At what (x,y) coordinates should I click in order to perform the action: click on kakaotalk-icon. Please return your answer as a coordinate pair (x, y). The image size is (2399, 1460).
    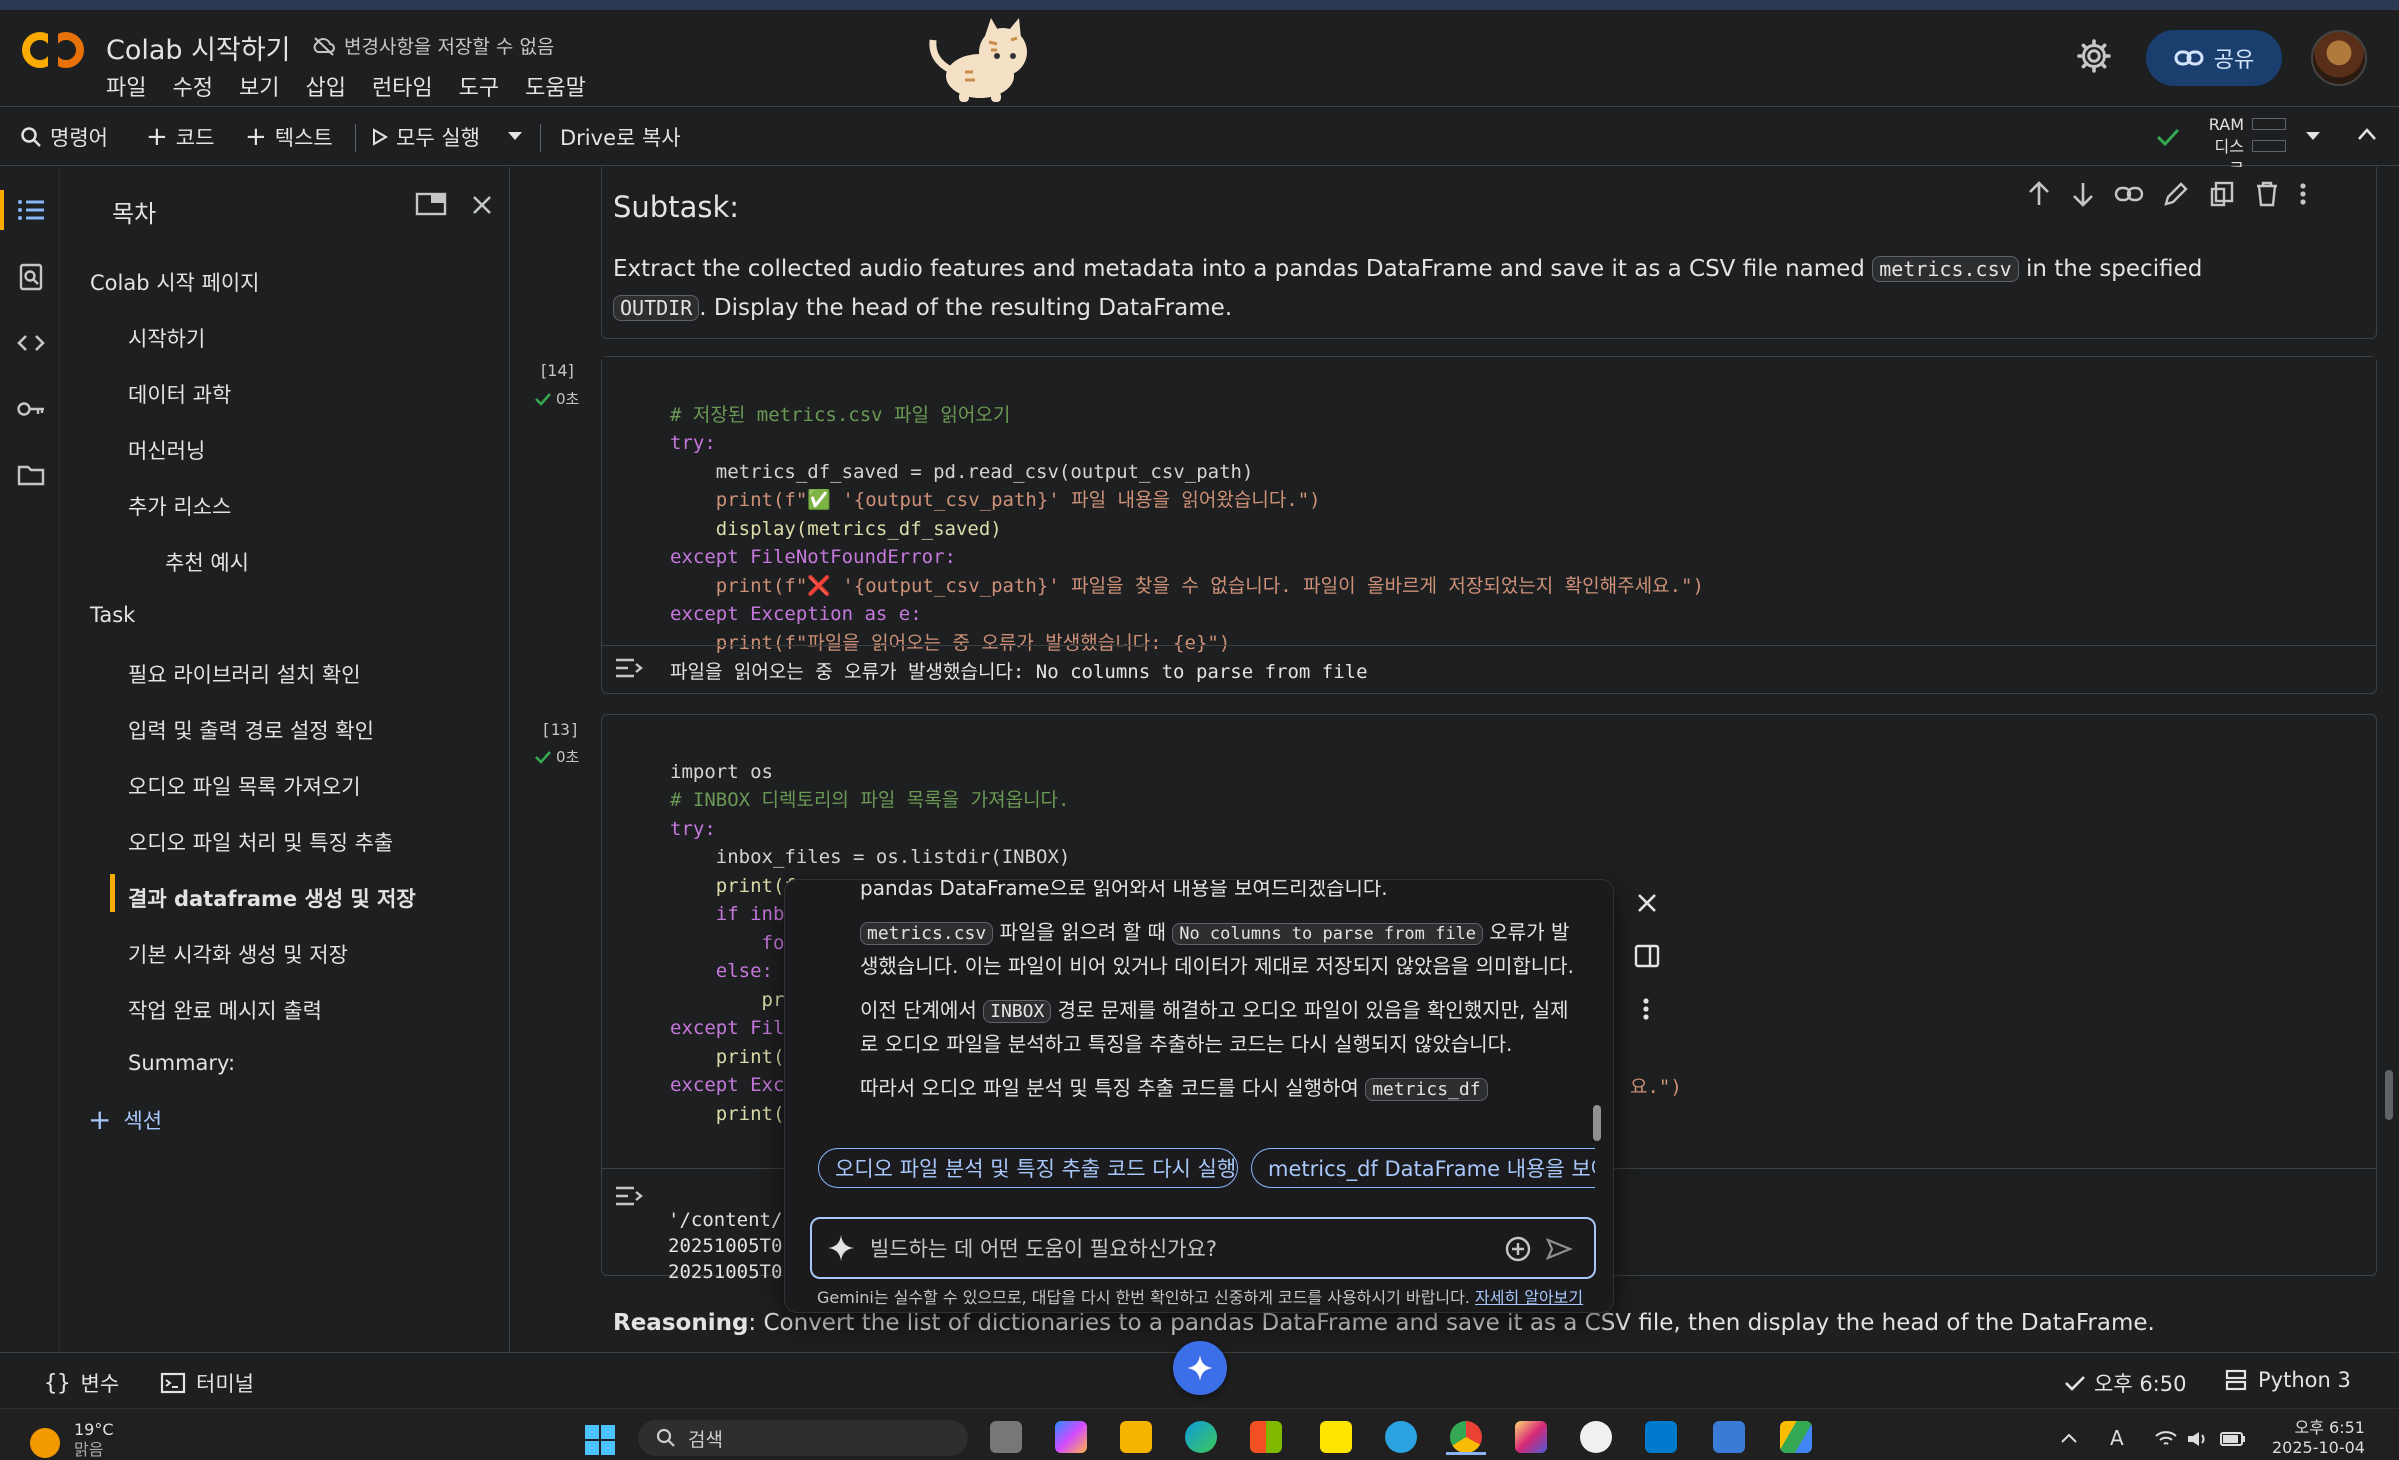
    Looking at the image, I should click on (1336, 1437).